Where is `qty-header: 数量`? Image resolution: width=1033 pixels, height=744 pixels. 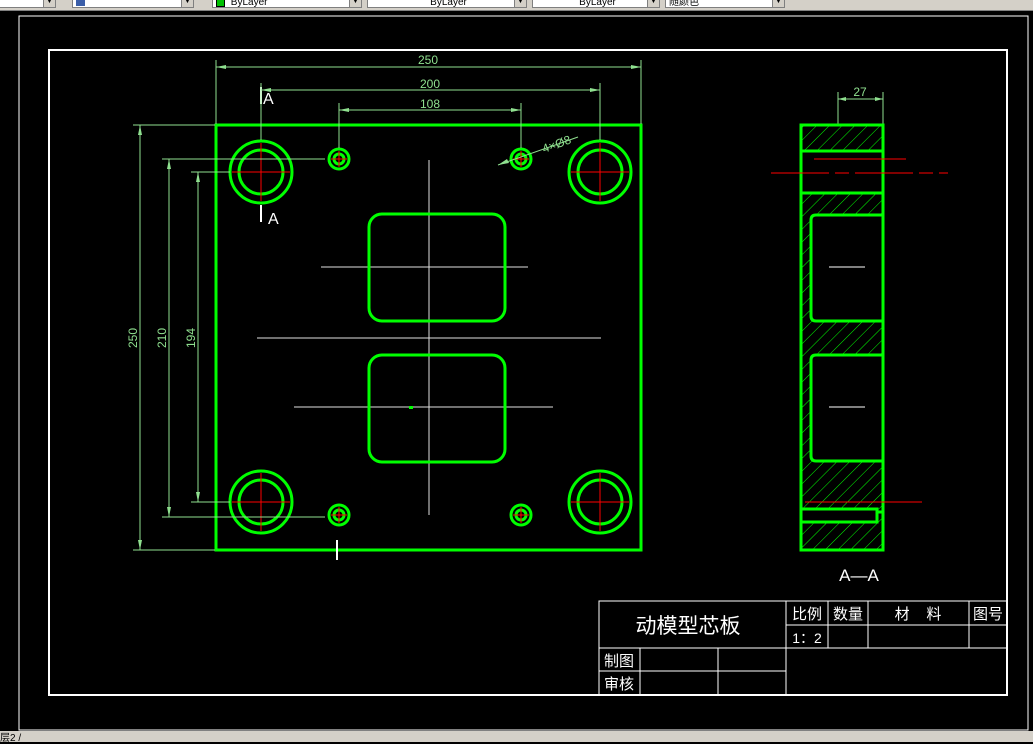 qty-header: 数量 is located at coordinates (848, 614).